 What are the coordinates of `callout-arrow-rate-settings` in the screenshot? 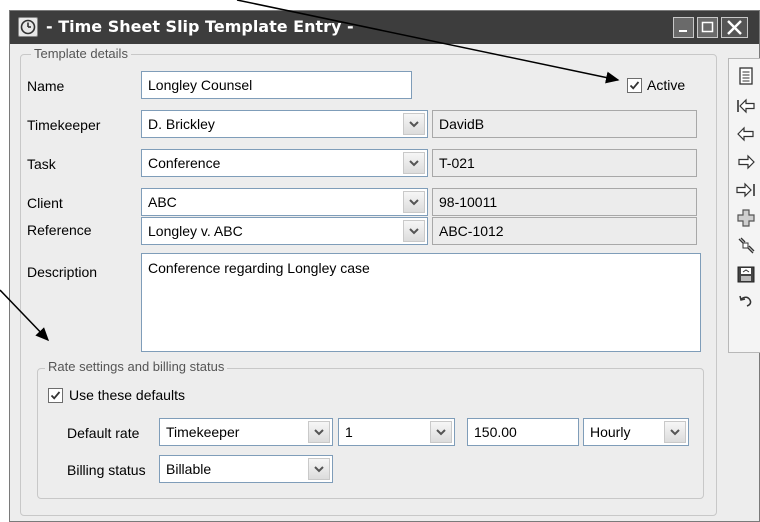 It's located at (25, 315).